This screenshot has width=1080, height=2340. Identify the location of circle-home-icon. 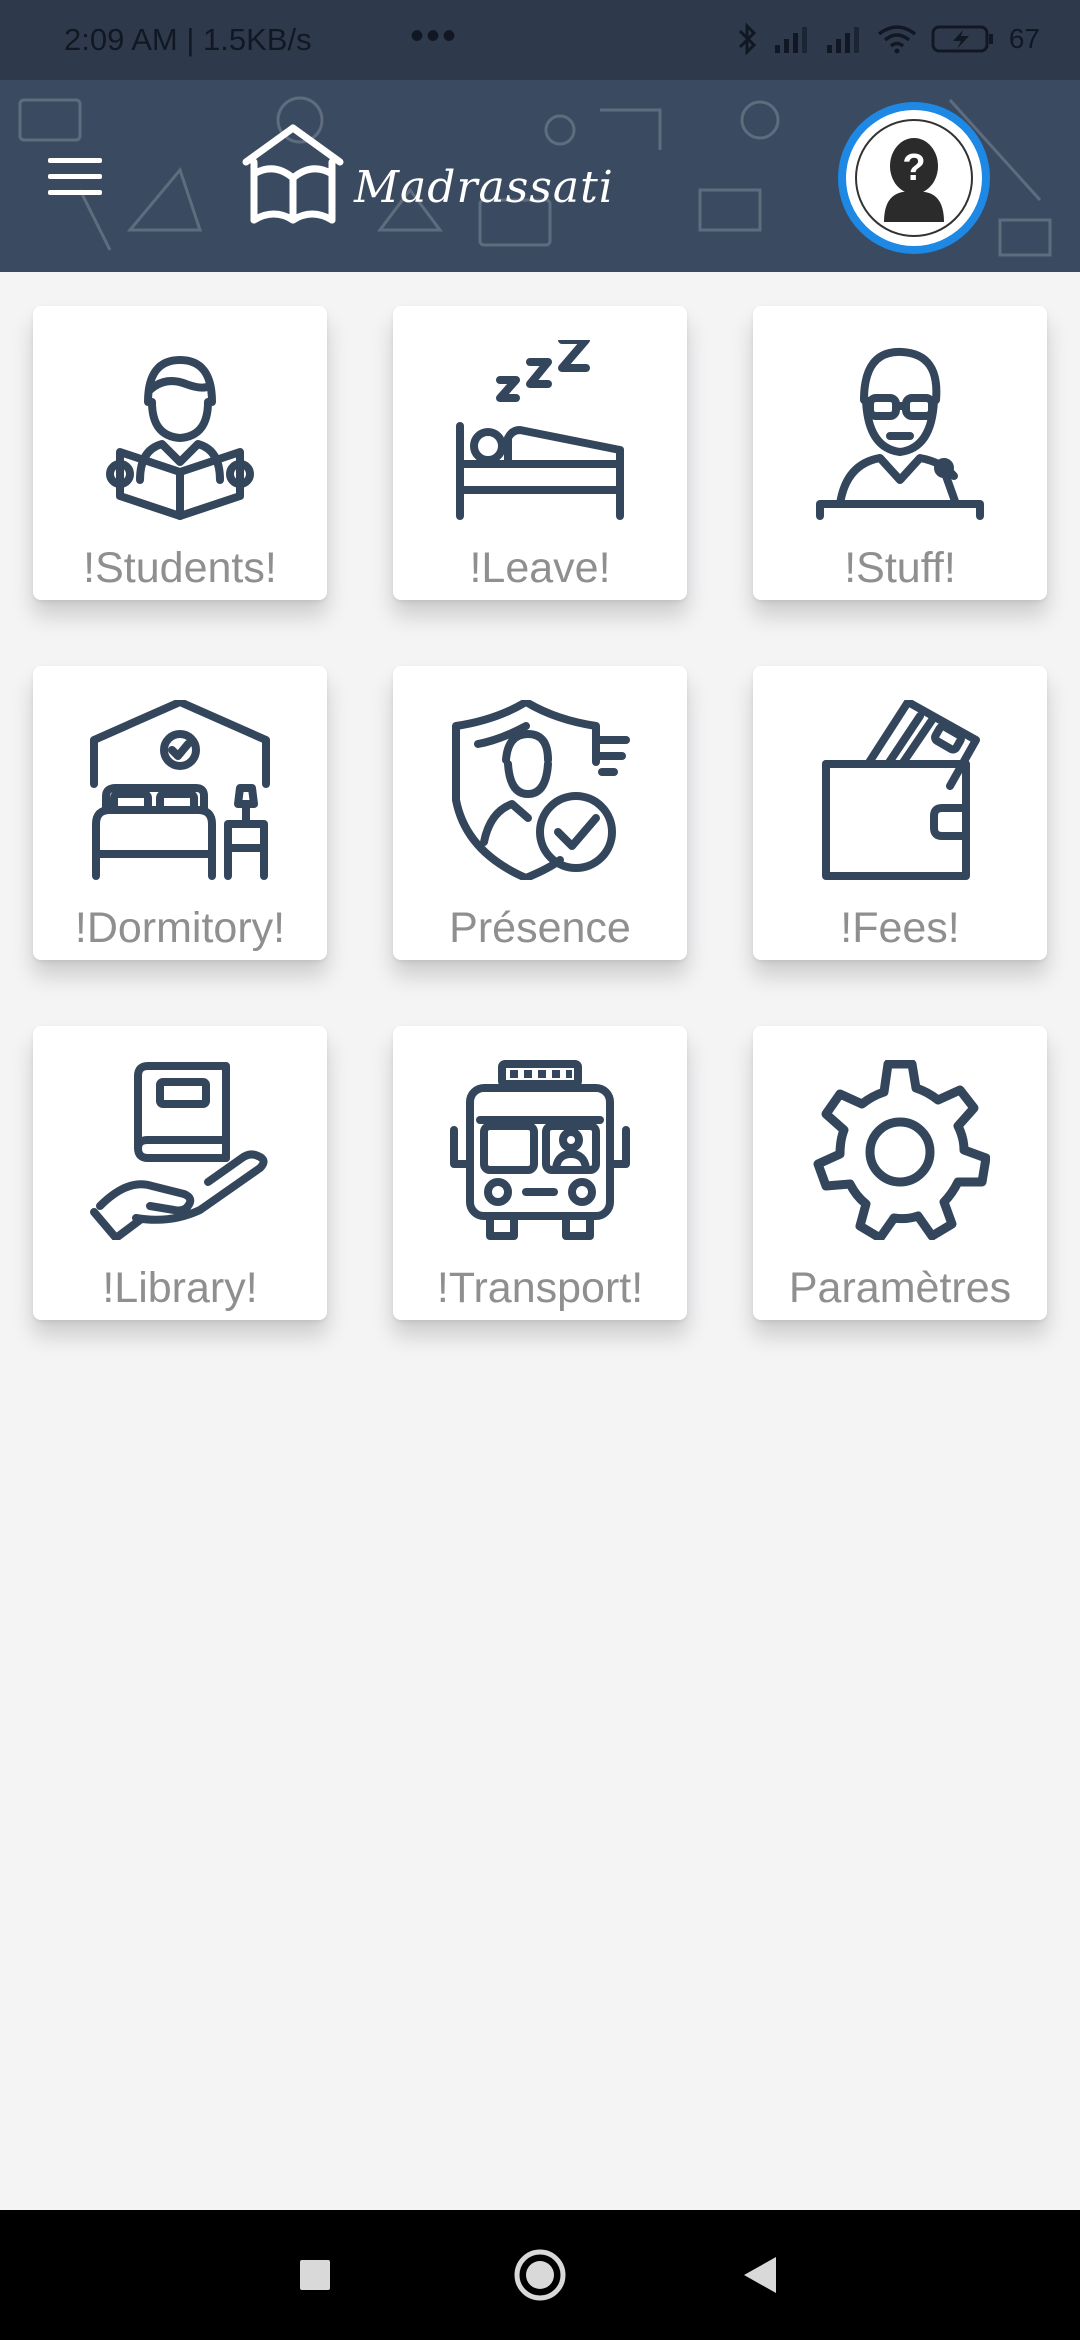
(540, 2275).